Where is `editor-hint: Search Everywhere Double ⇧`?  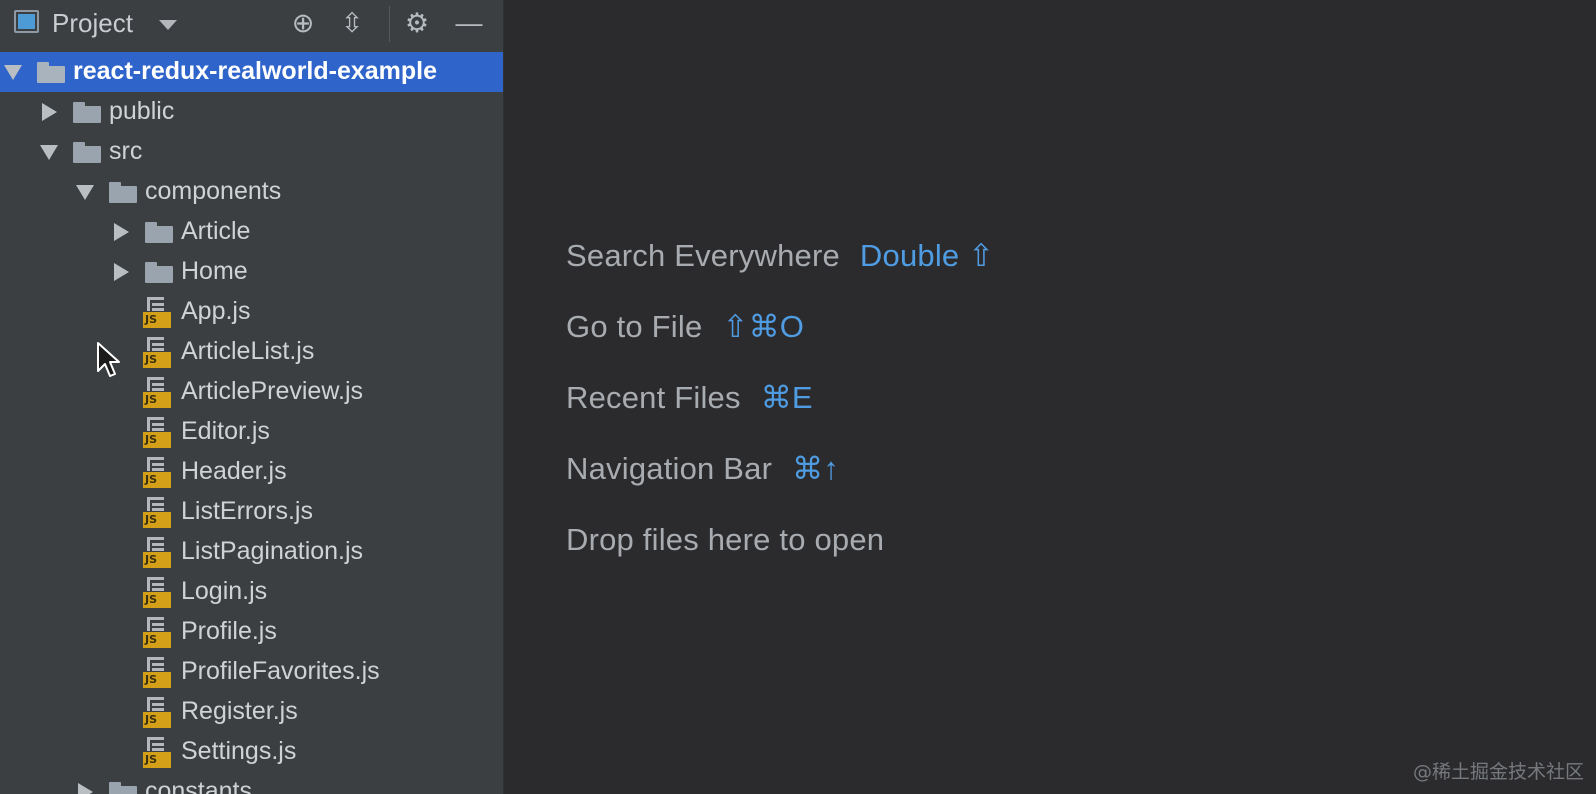 editor-hint: Search Everywhere Double ⇧ is located at coordinates (780, 256).